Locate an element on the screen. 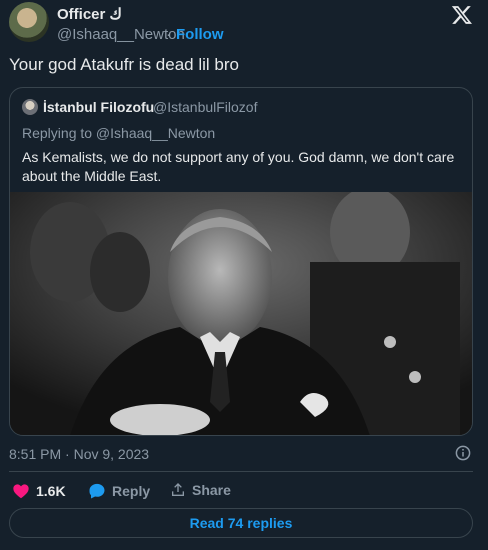  heart-icon is located at coordinates (21, 491).